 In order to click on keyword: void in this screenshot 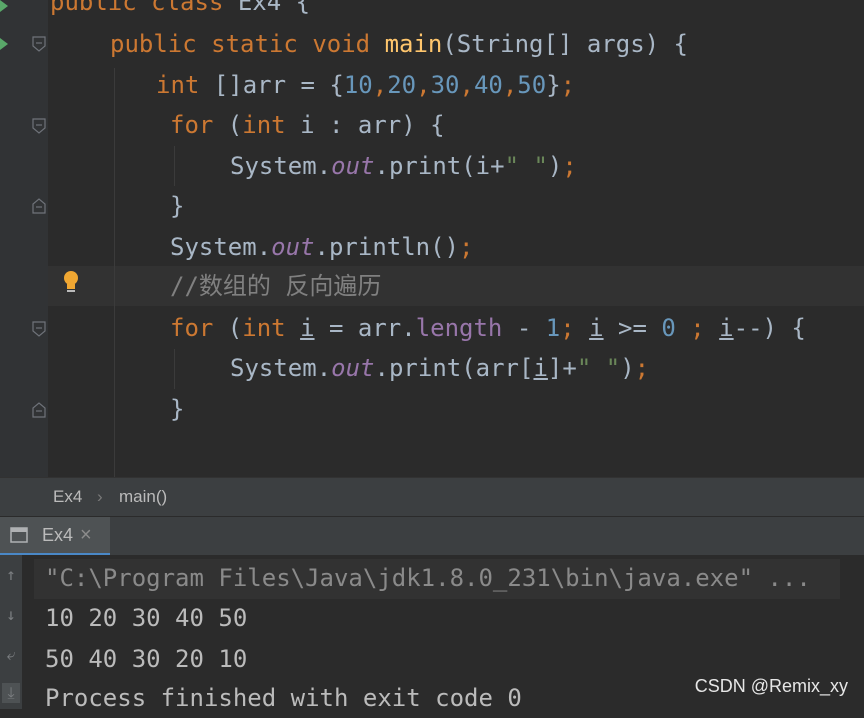, I will do `click(341, 44)`.